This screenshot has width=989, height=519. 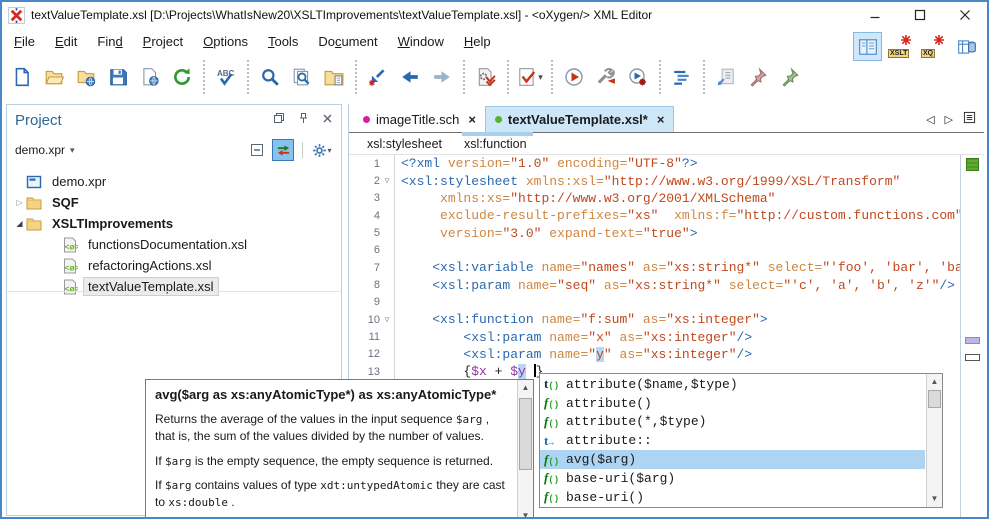 I want to click on tab-imagetitle-sch: imageTitle.sch ×, so click(x=419, y=119).